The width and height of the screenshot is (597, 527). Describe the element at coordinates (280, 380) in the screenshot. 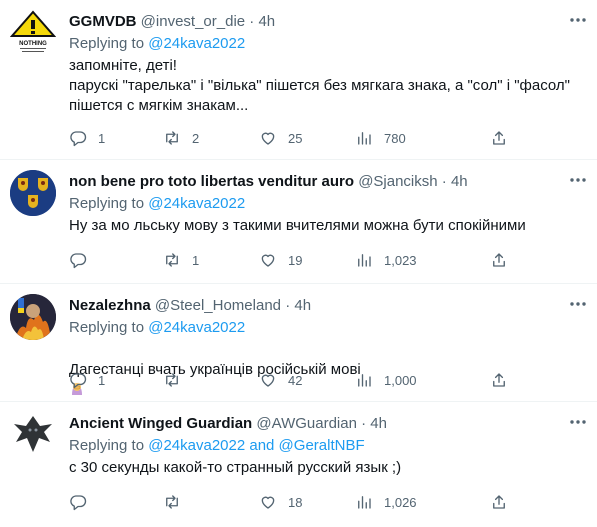

I see `like-button: 42` at that location.